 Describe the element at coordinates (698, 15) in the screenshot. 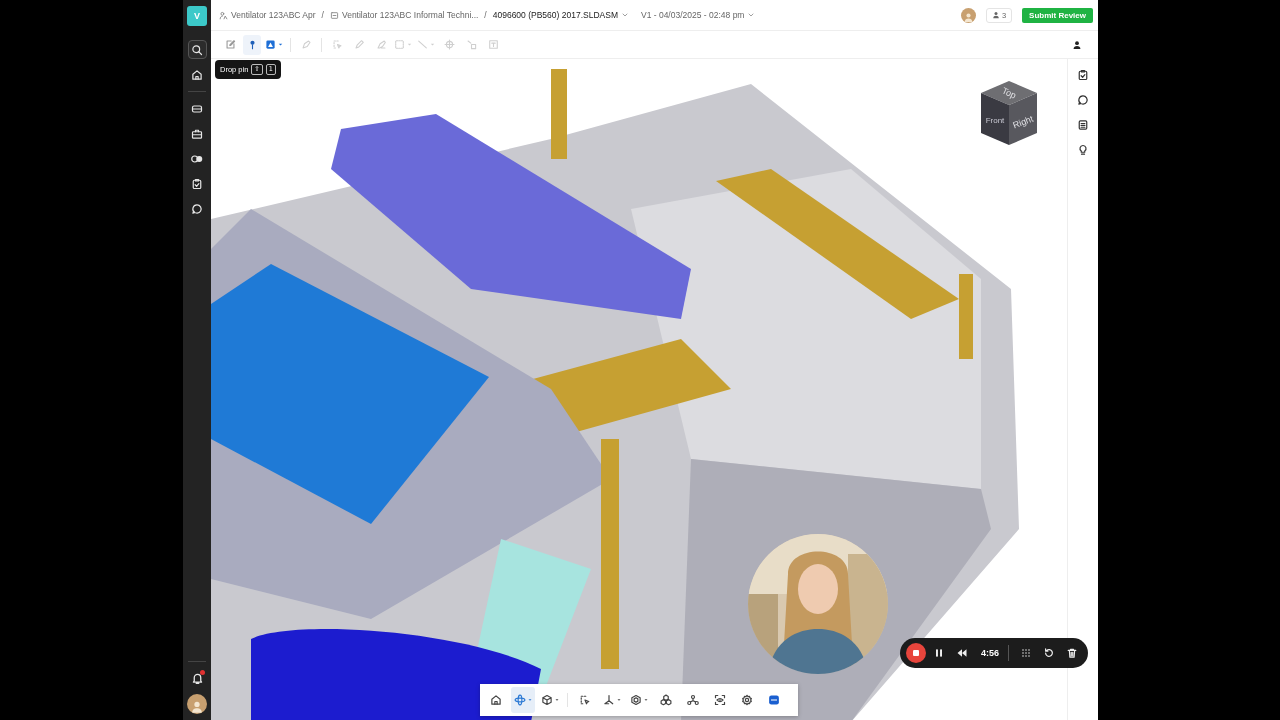

I see `version-dropdown: V1 - 04/03/2025 - 02:48 pm` at that location.